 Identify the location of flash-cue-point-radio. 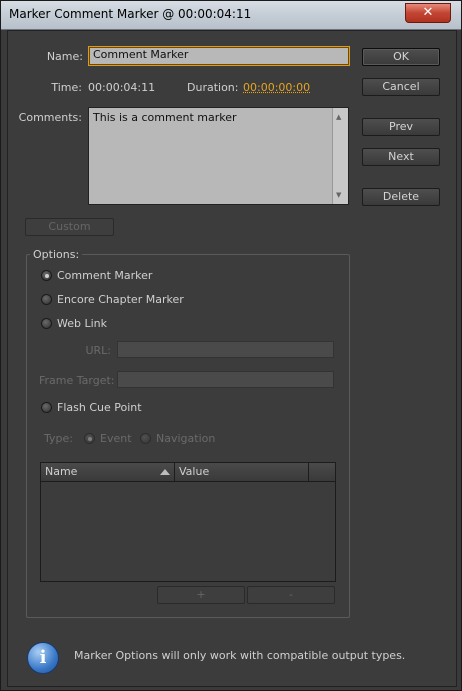
(46, 407).